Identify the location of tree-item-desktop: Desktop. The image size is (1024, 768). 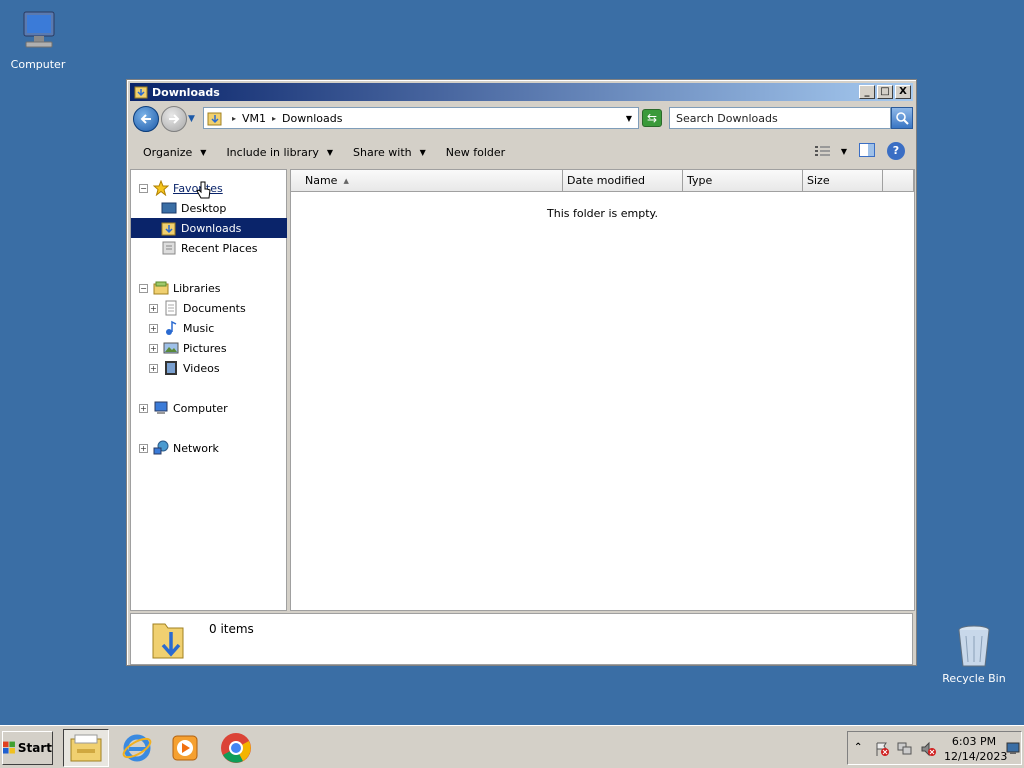
(193, 208).